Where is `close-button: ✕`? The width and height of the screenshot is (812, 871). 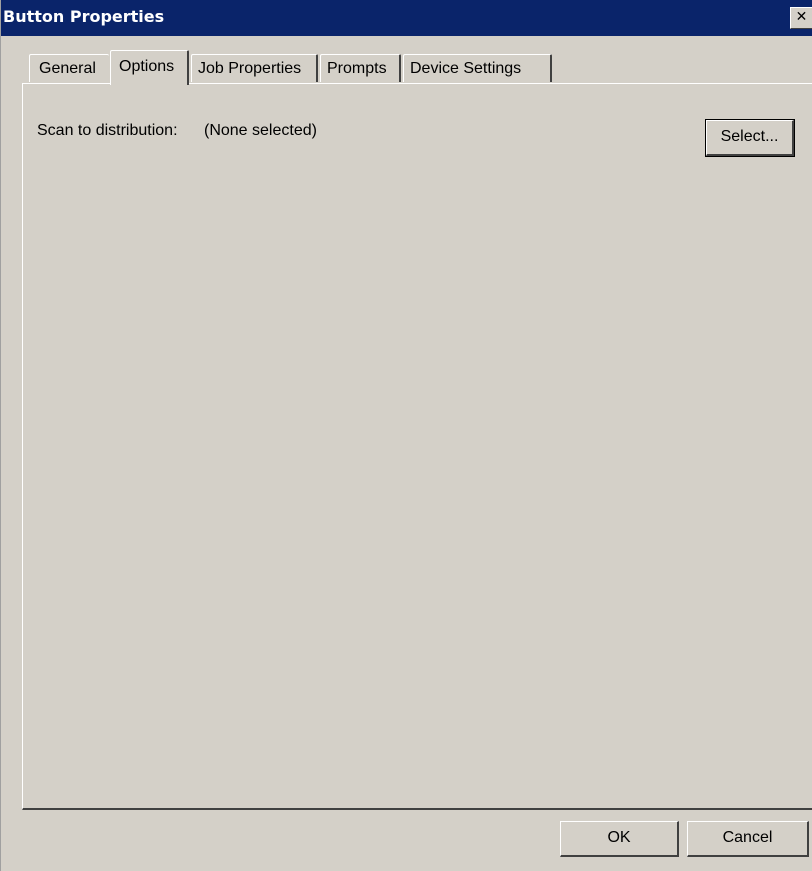 close-button: ✕ is located at coordinates (801, 18).